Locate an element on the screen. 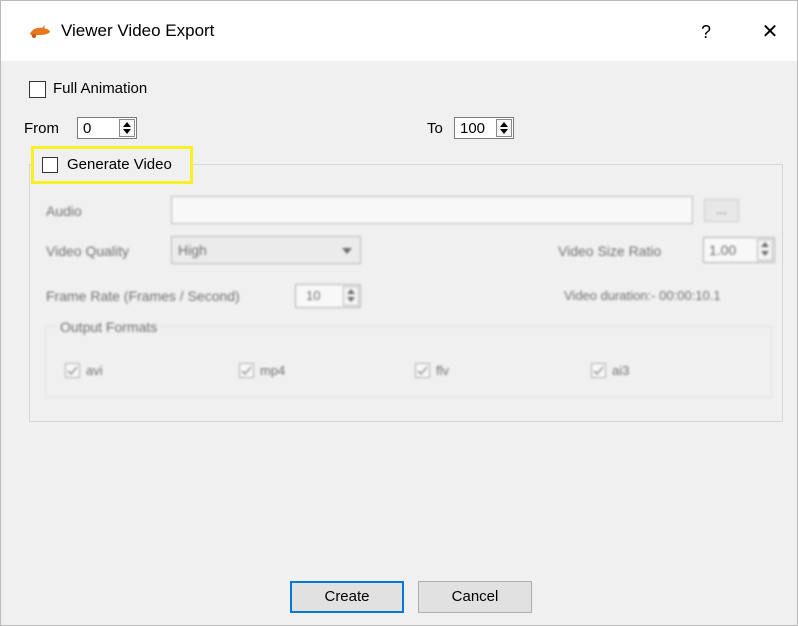 This screenshot has width=798, height=626. generate-video-highlight: Generate Video is located at coordinates (112, 165).